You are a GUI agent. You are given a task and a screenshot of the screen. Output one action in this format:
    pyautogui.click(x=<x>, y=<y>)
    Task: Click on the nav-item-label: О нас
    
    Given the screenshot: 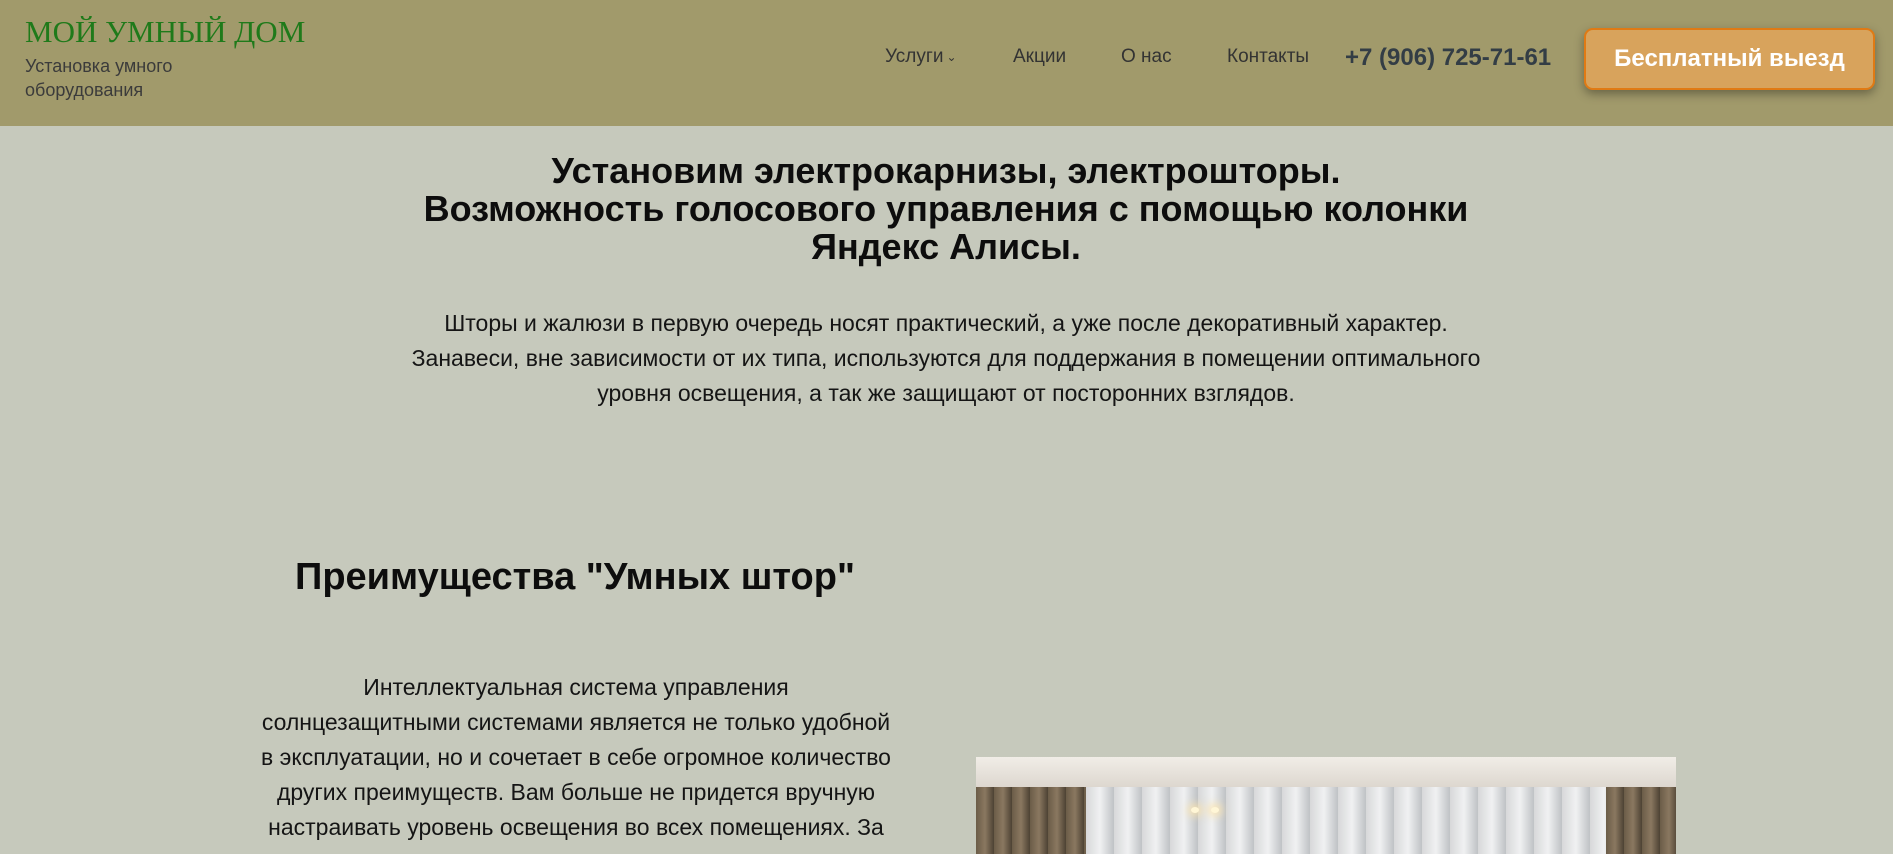 What is the action you would take?
    pyautogui.click(x=1146, y=56)
    